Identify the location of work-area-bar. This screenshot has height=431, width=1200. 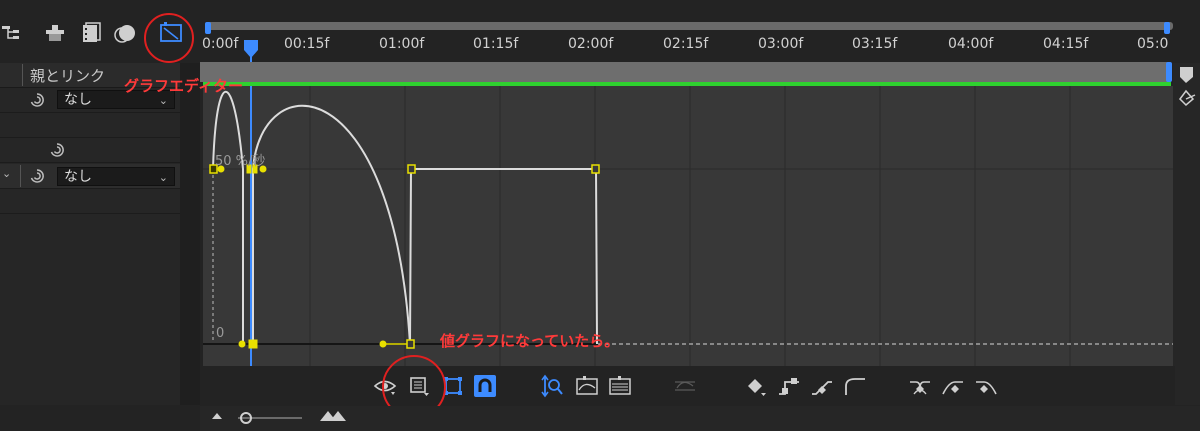
(687, 74).